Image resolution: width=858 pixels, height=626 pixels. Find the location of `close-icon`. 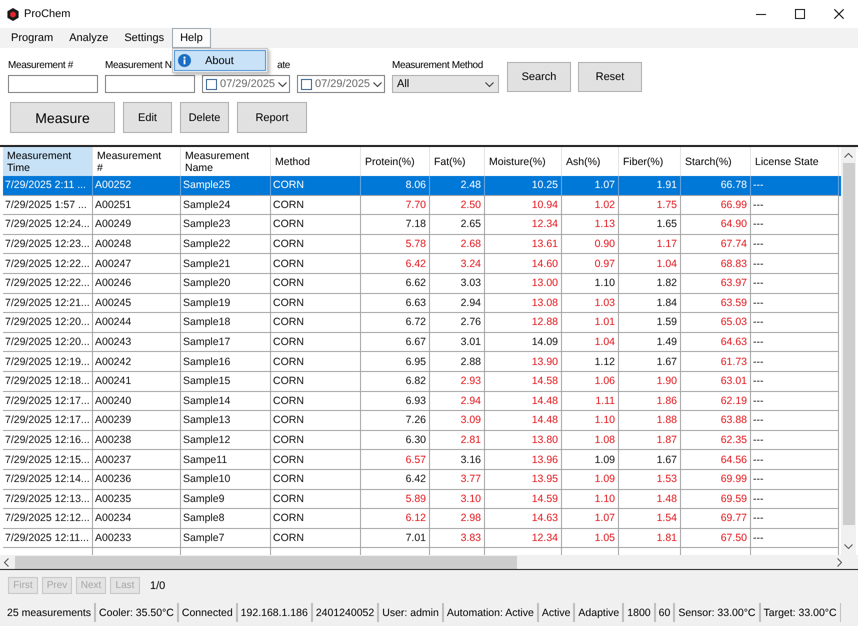

close-icon is located at coordinates (839, 14).